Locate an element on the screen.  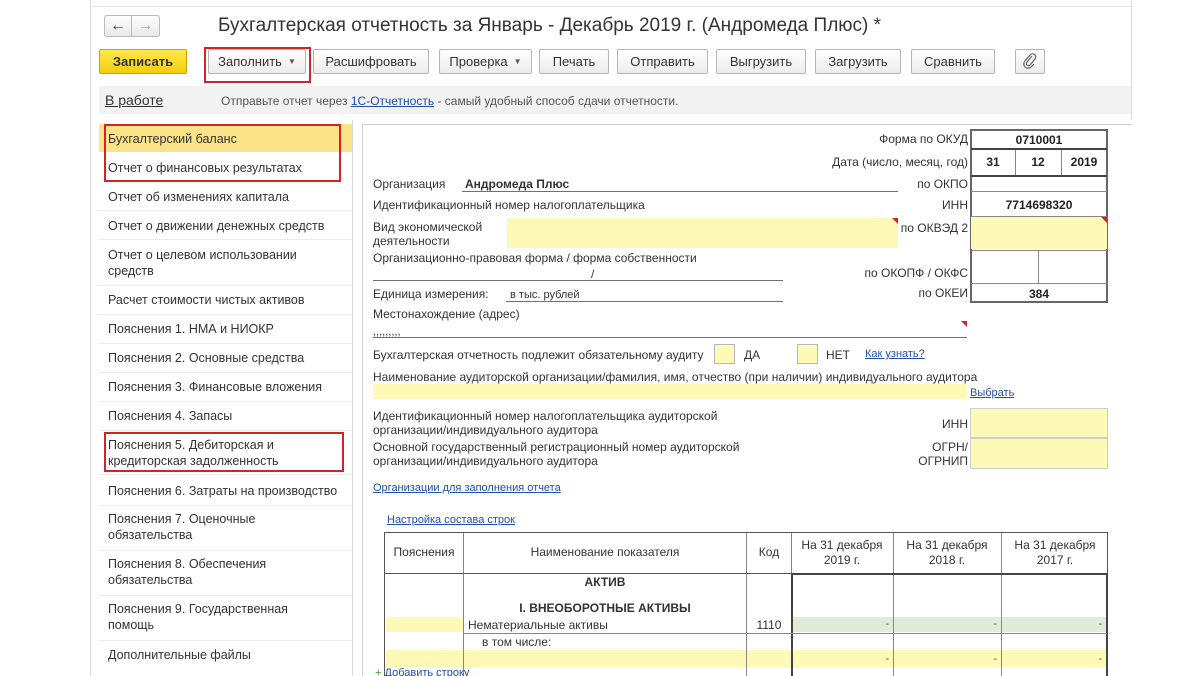
row-name: в том числе: is located at coordinates (517, 642).